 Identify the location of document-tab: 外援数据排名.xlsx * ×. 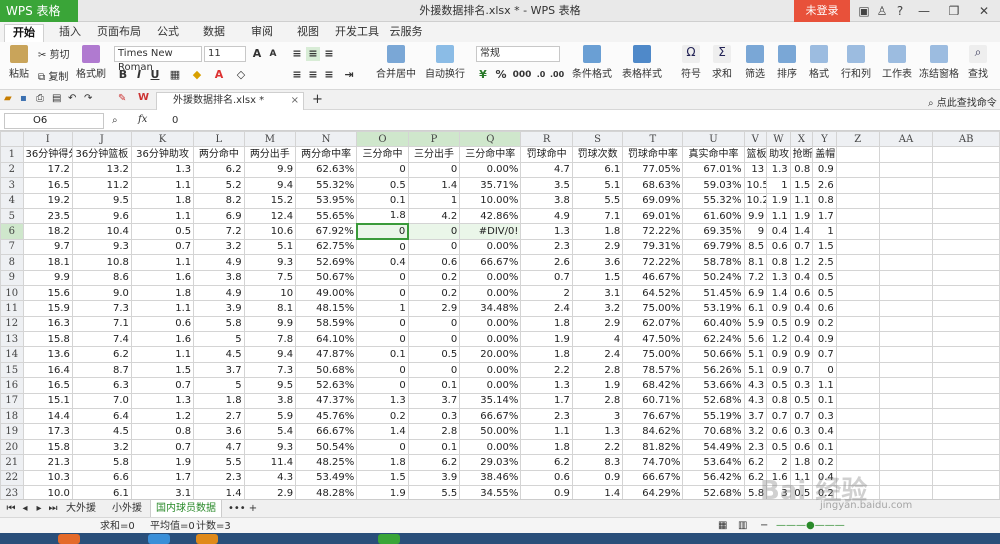
(230, 101).